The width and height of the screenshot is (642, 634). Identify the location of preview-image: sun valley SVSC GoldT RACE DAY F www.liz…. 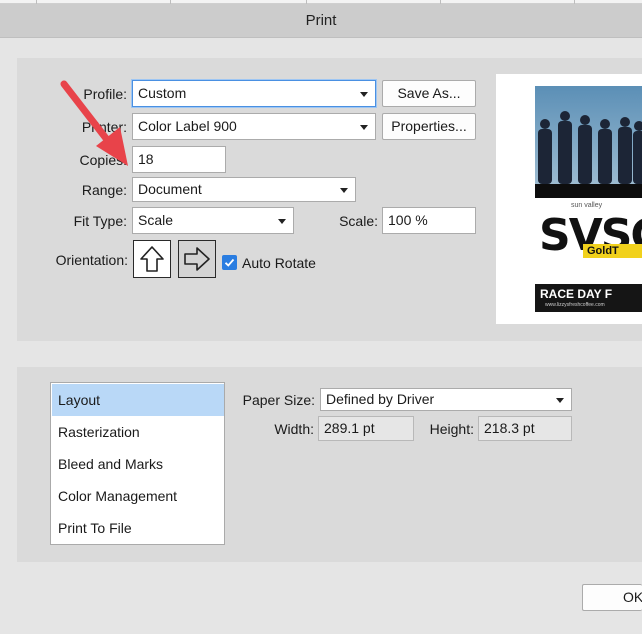
(588, 199).